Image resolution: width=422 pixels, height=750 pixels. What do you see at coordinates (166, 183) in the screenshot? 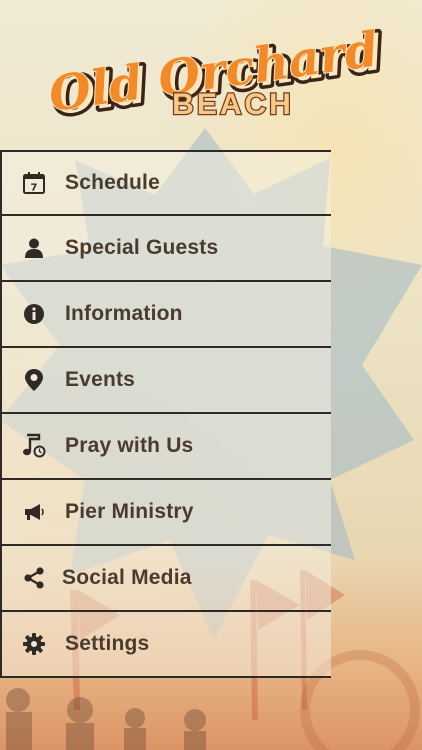
I see `menu-item-schedule: 7 Schedule` at bounding box center [166, 183].